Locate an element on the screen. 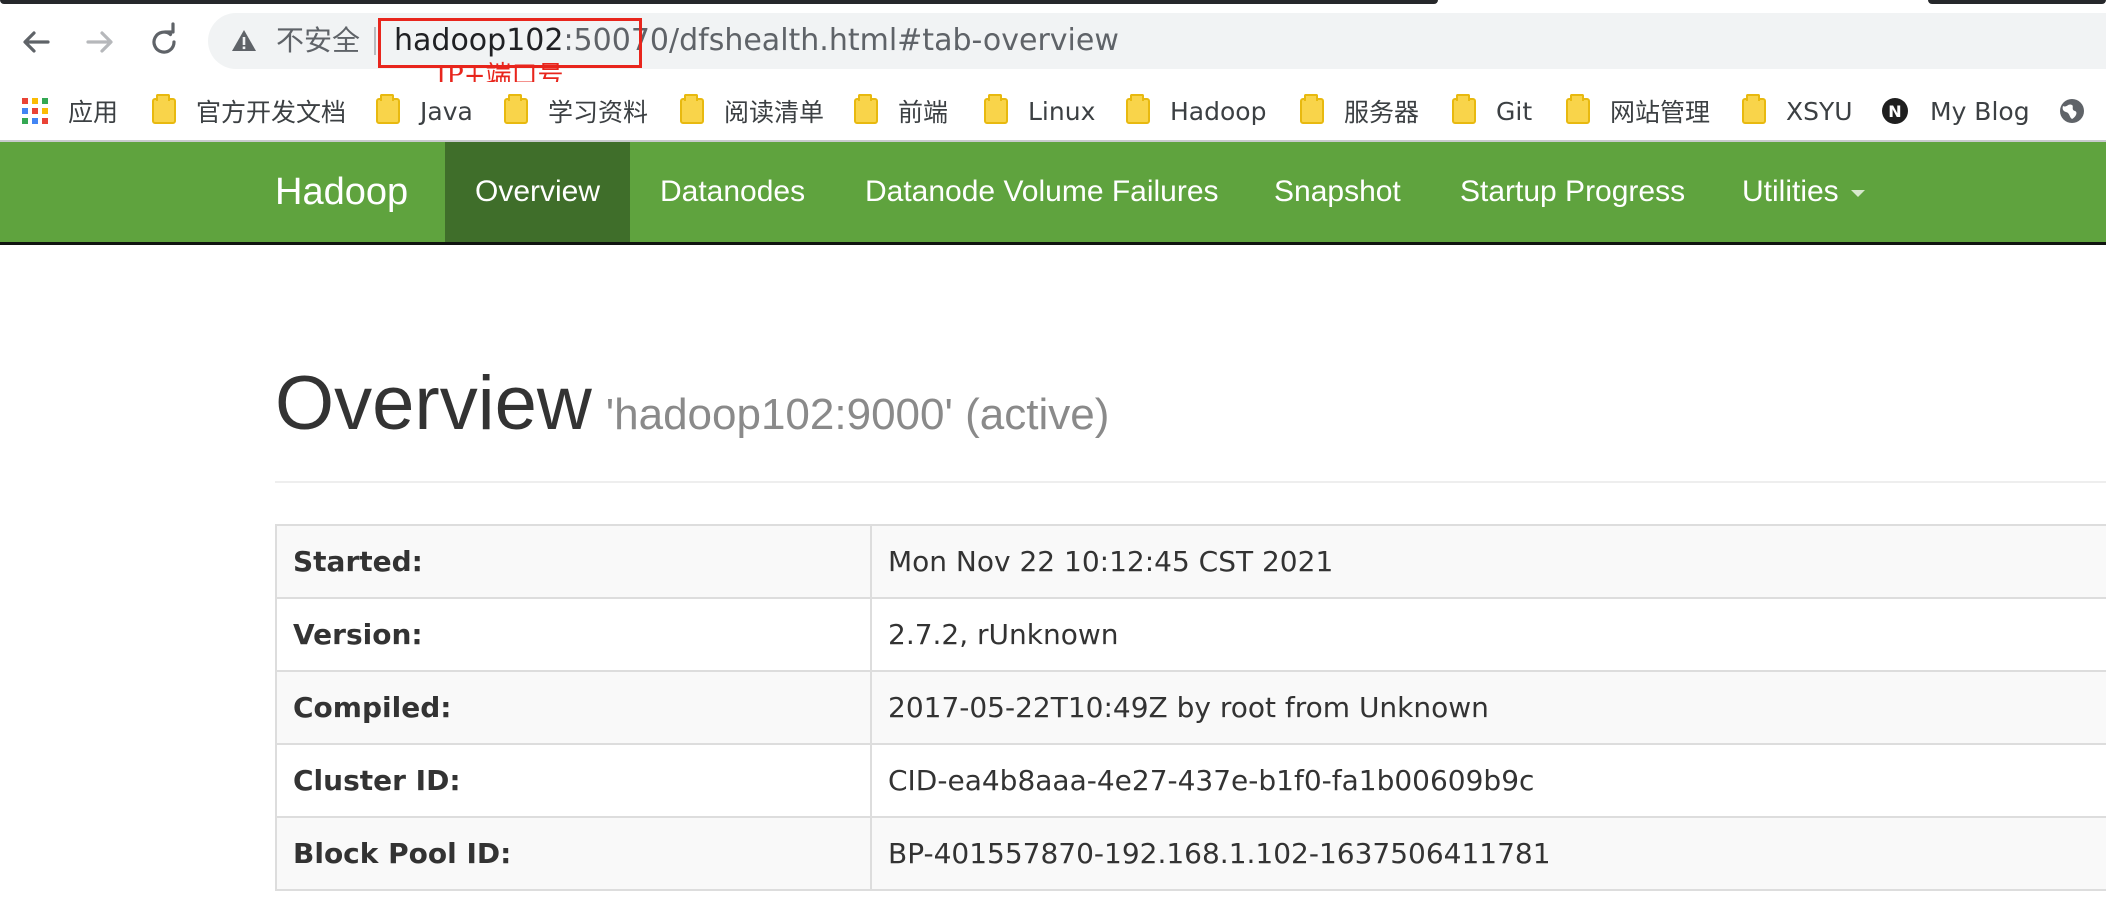  bookmark-folder: XSYU is located at coordinates (1797, 111).